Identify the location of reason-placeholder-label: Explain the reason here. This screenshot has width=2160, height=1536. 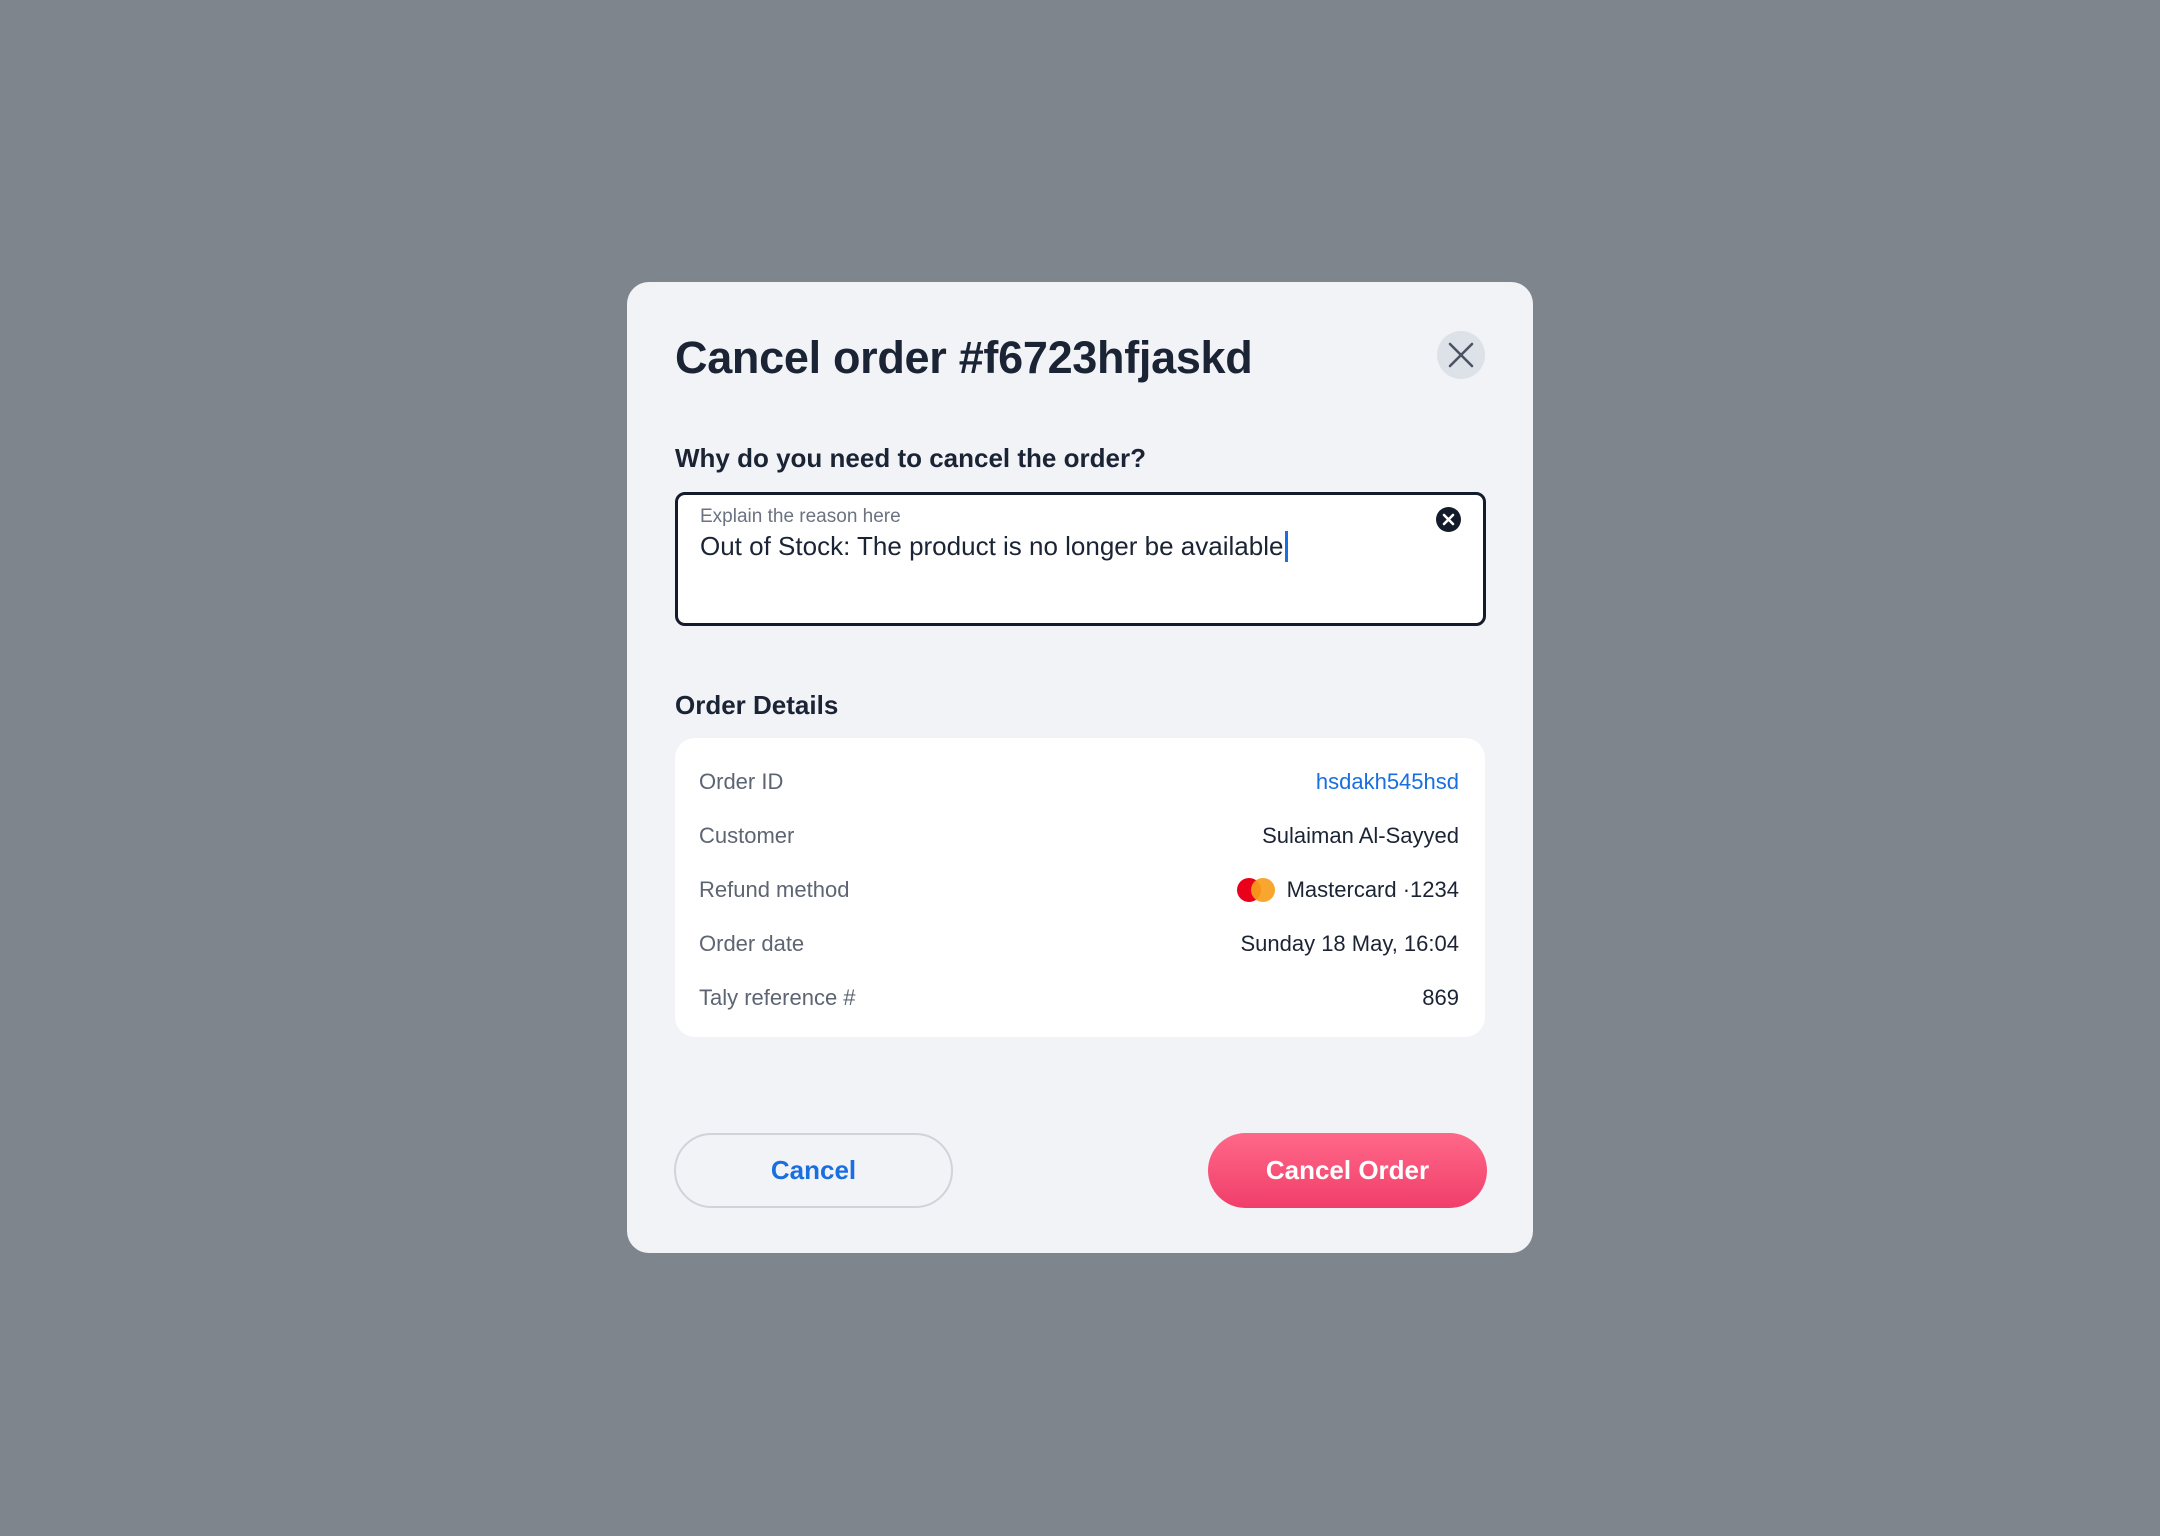
(800, 516).